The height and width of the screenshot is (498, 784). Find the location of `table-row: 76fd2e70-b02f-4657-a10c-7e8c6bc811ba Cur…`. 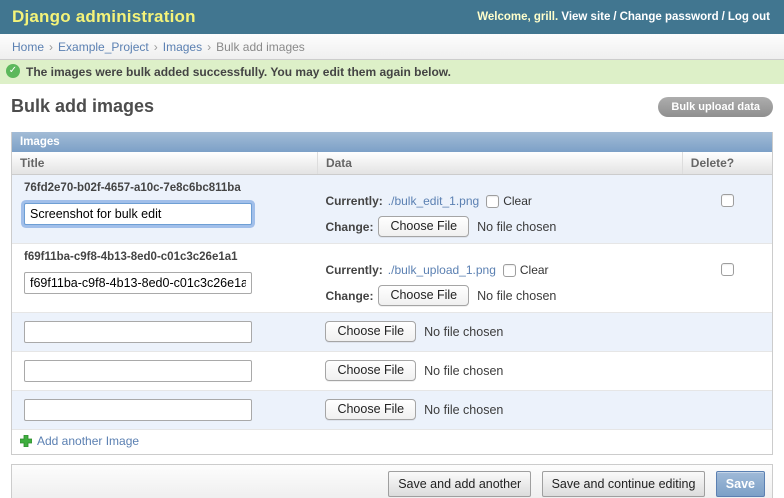

table-row: 76fd2e70-b02f-4657-a10c-7e8c6bc811ba Cur… is located at coordinates (392, 209).